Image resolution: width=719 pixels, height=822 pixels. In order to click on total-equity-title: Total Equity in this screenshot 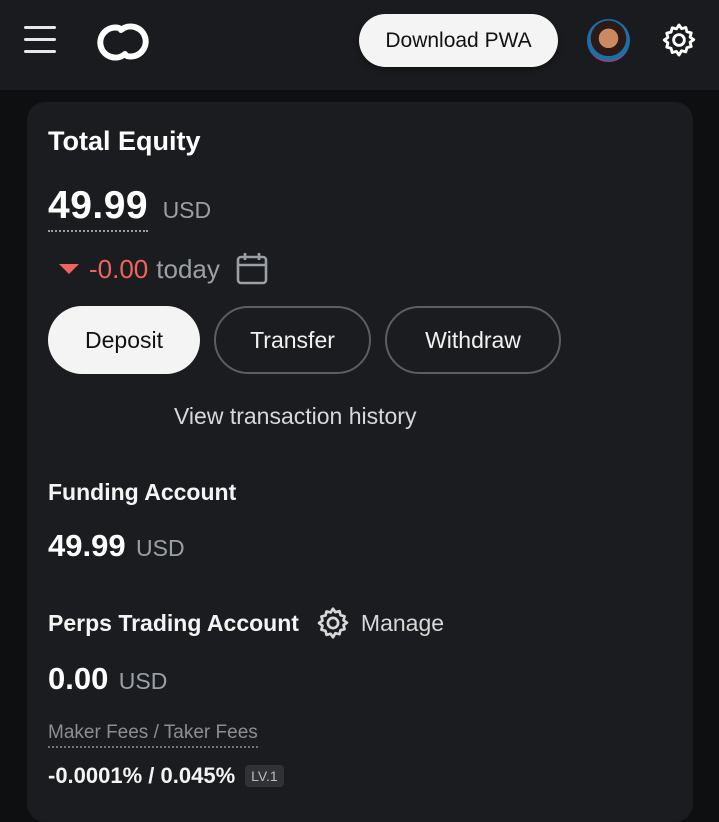, I will do `click(124, 141)`.